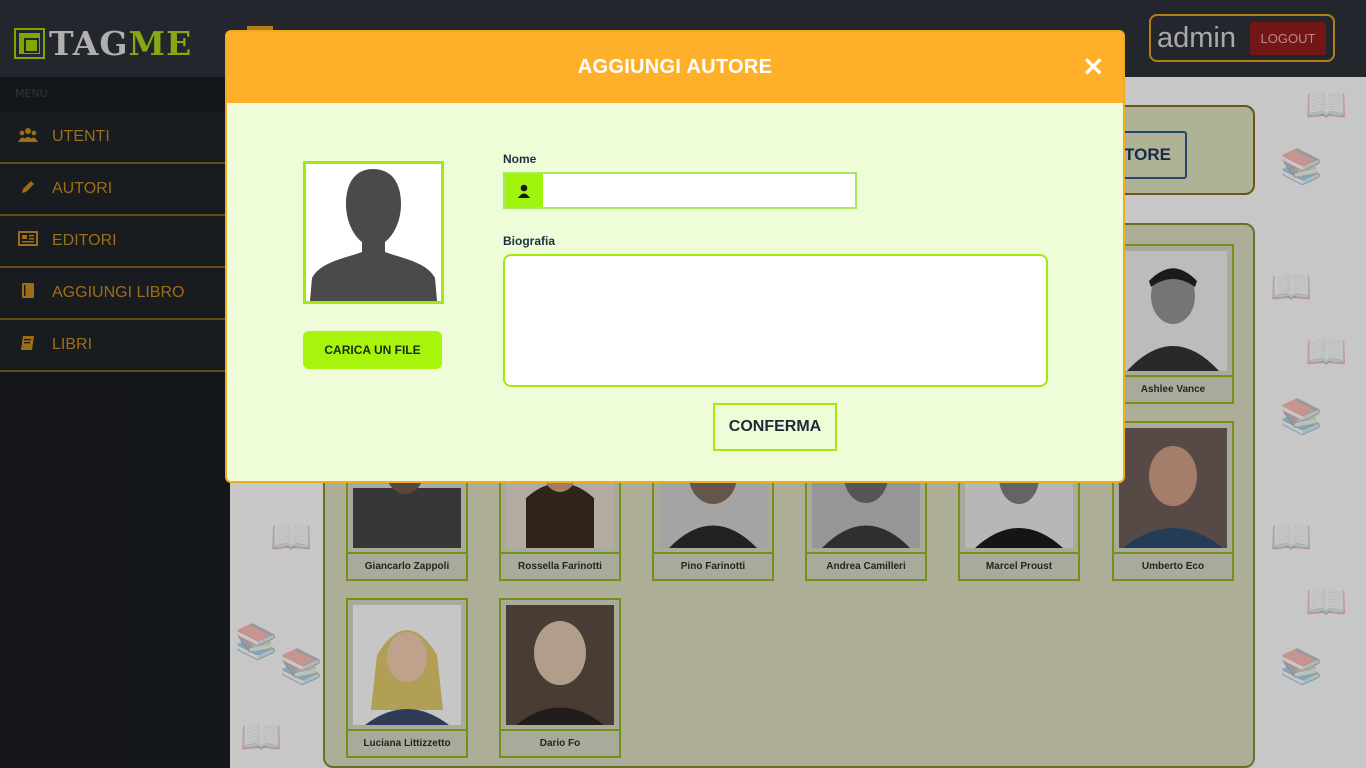 This screenshot has width=1366, height=768. What do you see at coordinates (373, 232) in the screenshot?
I see `avatar-placeholder` at bounding box center [373, 232].